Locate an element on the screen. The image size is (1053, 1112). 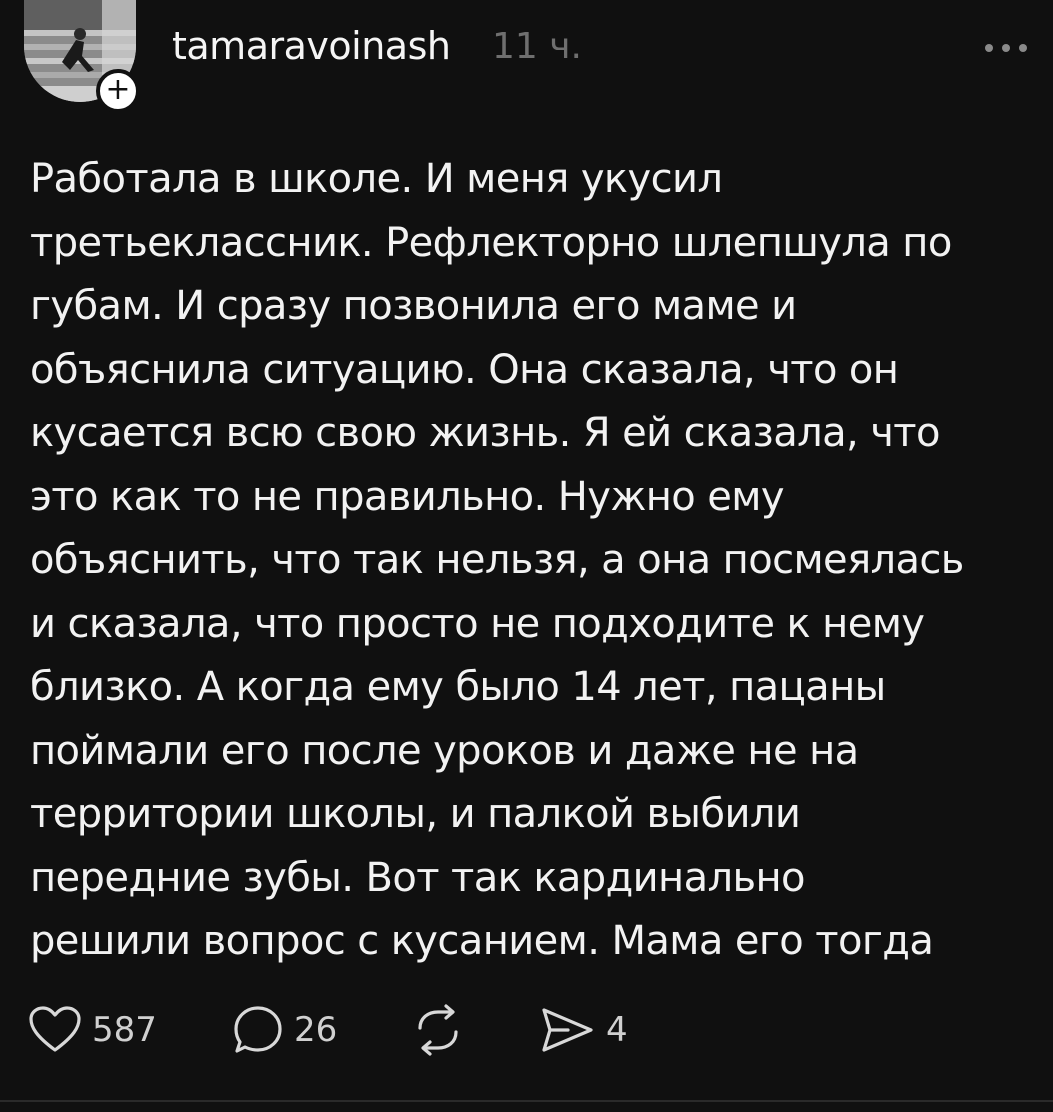
post-timestamp: 11 ч. is located at coordinates (537, 46).